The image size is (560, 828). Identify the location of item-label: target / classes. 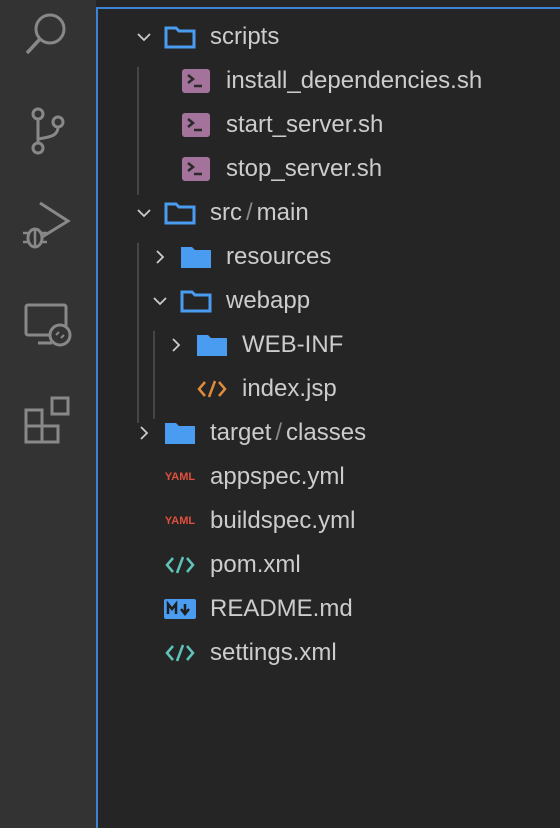
(288, 433).